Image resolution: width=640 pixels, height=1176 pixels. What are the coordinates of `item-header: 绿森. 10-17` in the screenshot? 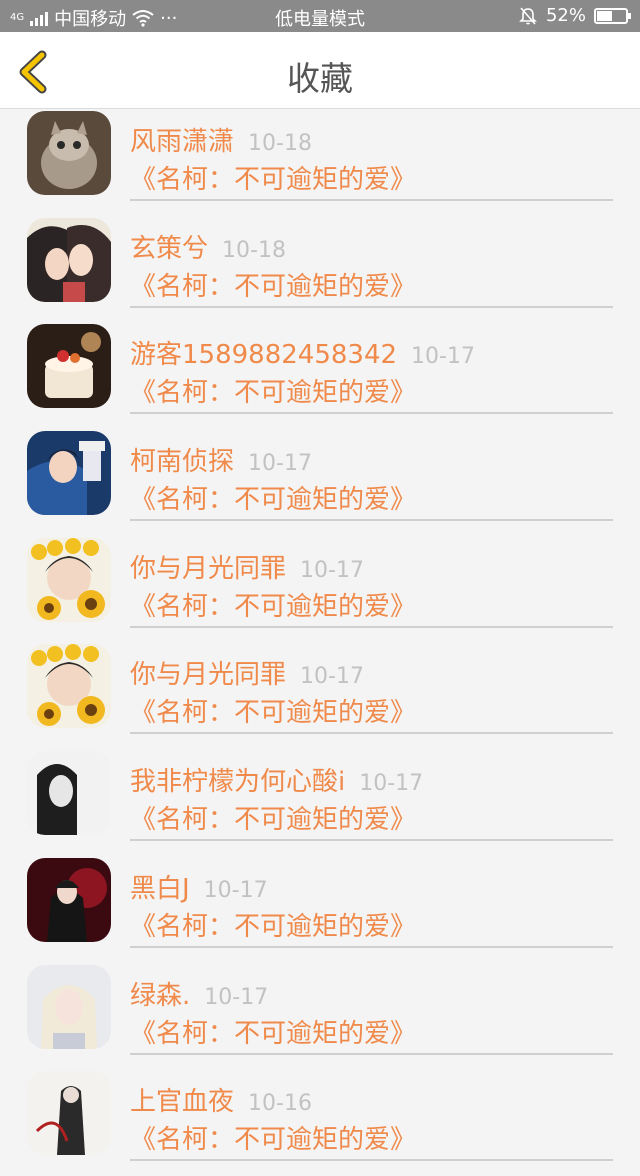 It's located at (199, 993).